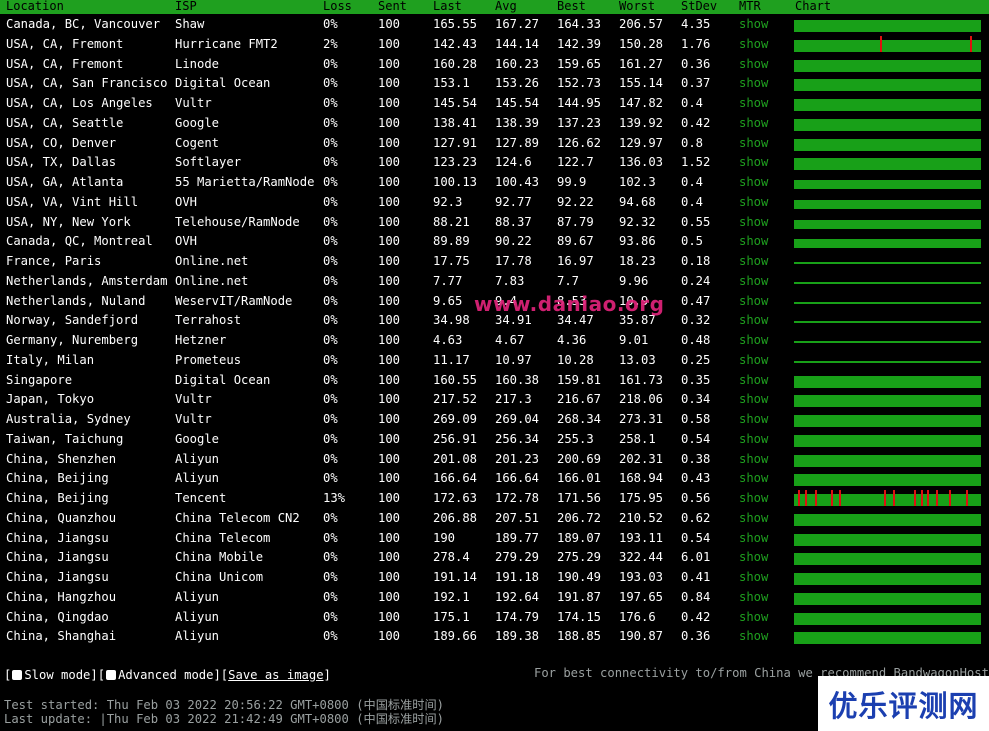 The image size is (989, 731). I want to click on cell-last: 172.63, so click(455, 498).